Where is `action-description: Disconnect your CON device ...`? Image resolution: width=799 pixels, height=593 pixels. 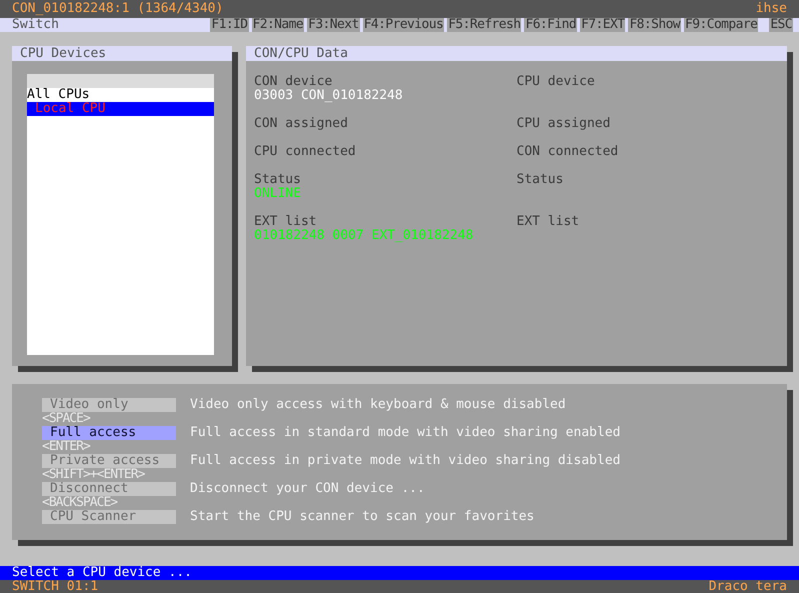
action-description: Disconnect your CON device ... is located at coordinates (307, 489).